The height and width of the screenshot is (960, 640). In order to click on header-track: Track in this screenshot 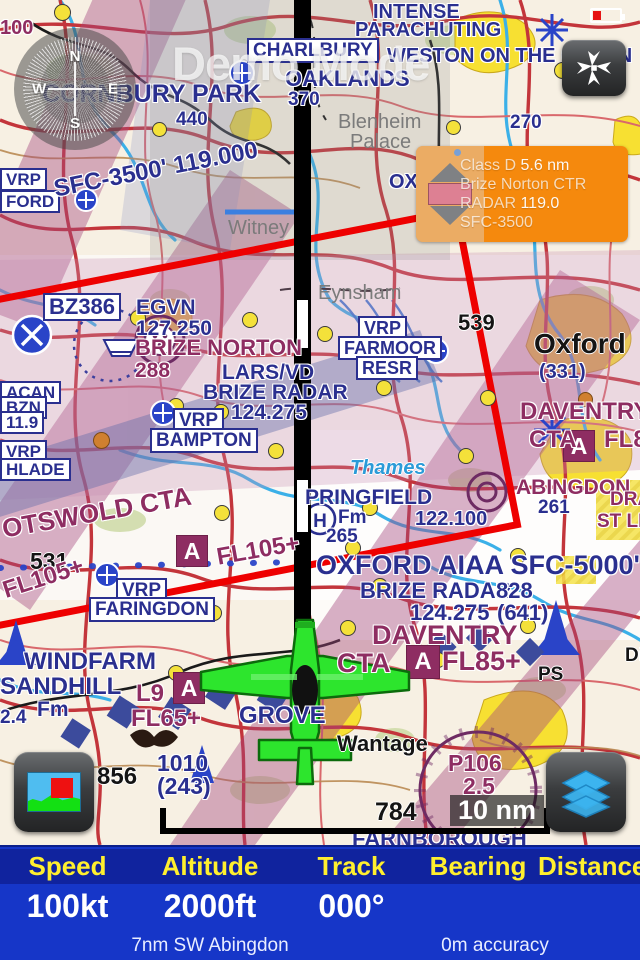, I will do `click(351, 866)`.